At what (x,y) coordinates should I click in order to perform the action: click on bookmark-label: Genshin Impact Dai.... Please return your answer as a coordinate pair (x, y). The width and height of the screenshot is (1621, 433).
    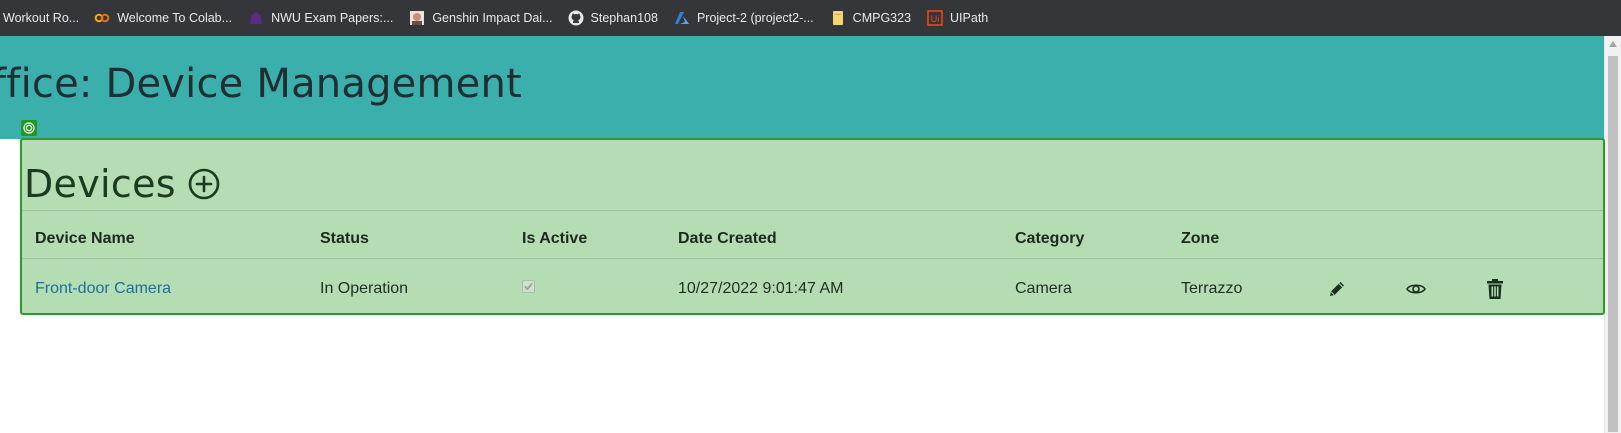
    Looking at the image, I should click on (492, 18).